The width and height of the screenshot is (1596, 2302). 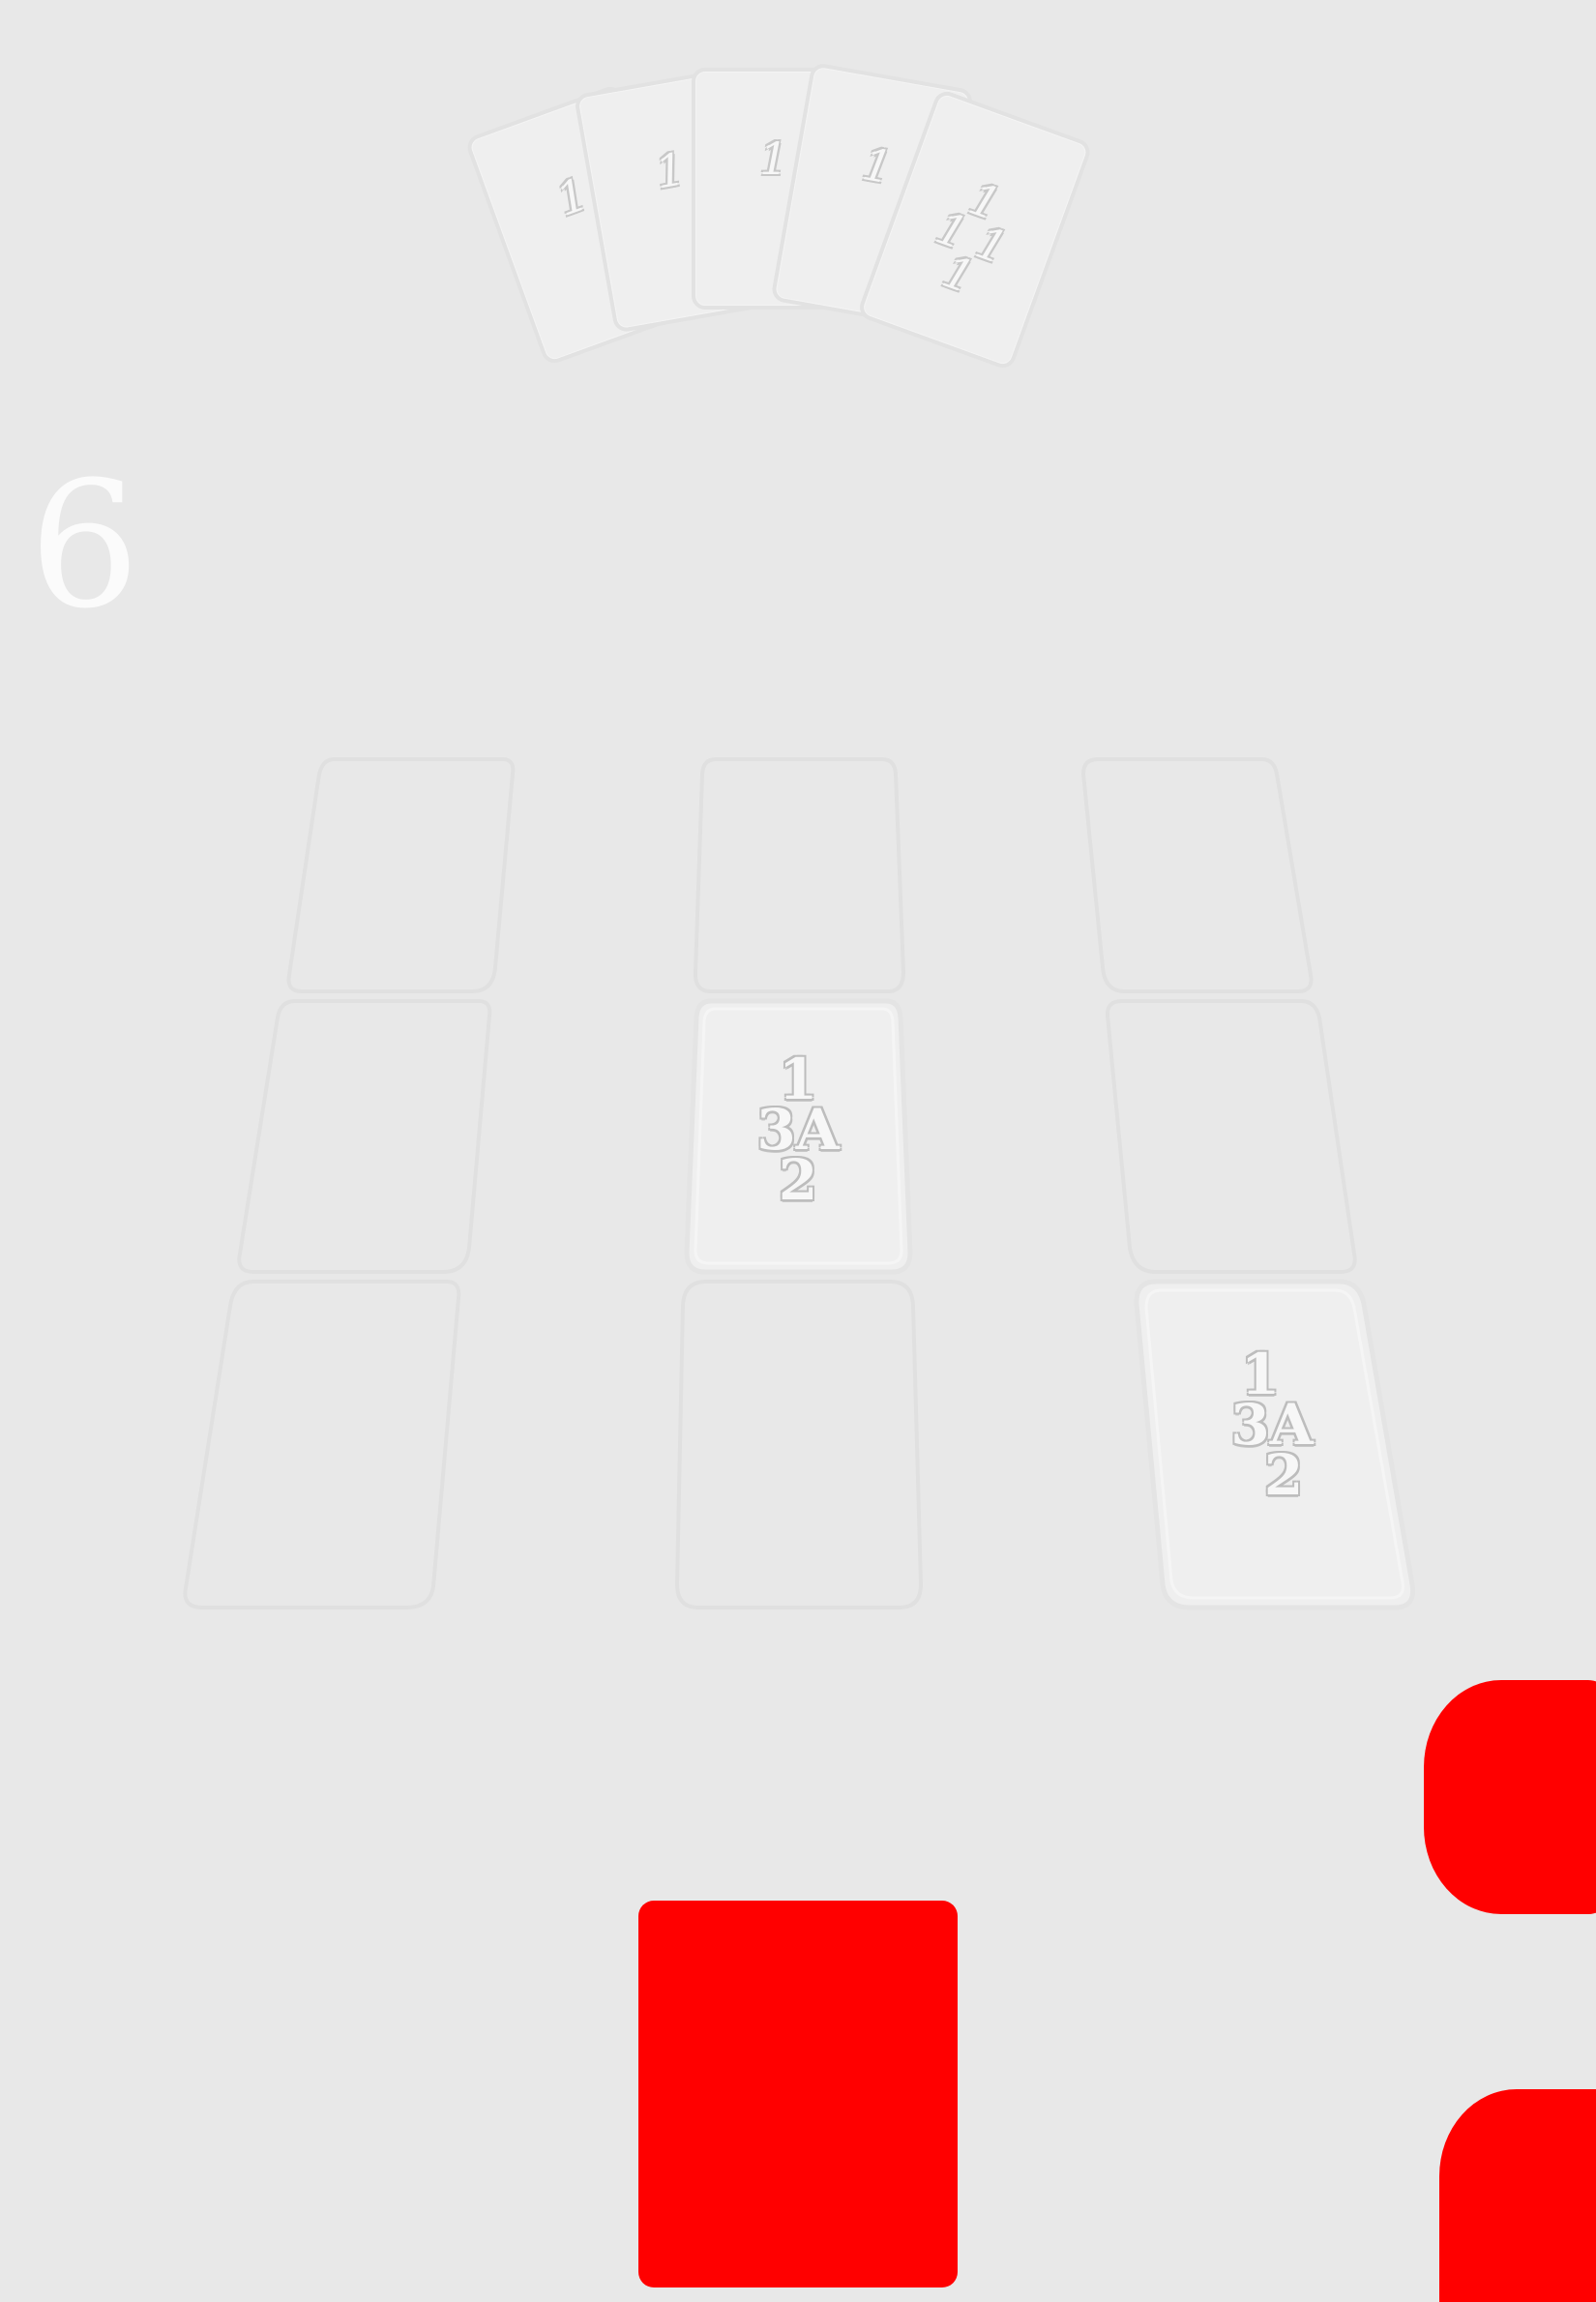 I want to click on board-card-right-label: 1 3A 2, so click(x=1272, y=1424).